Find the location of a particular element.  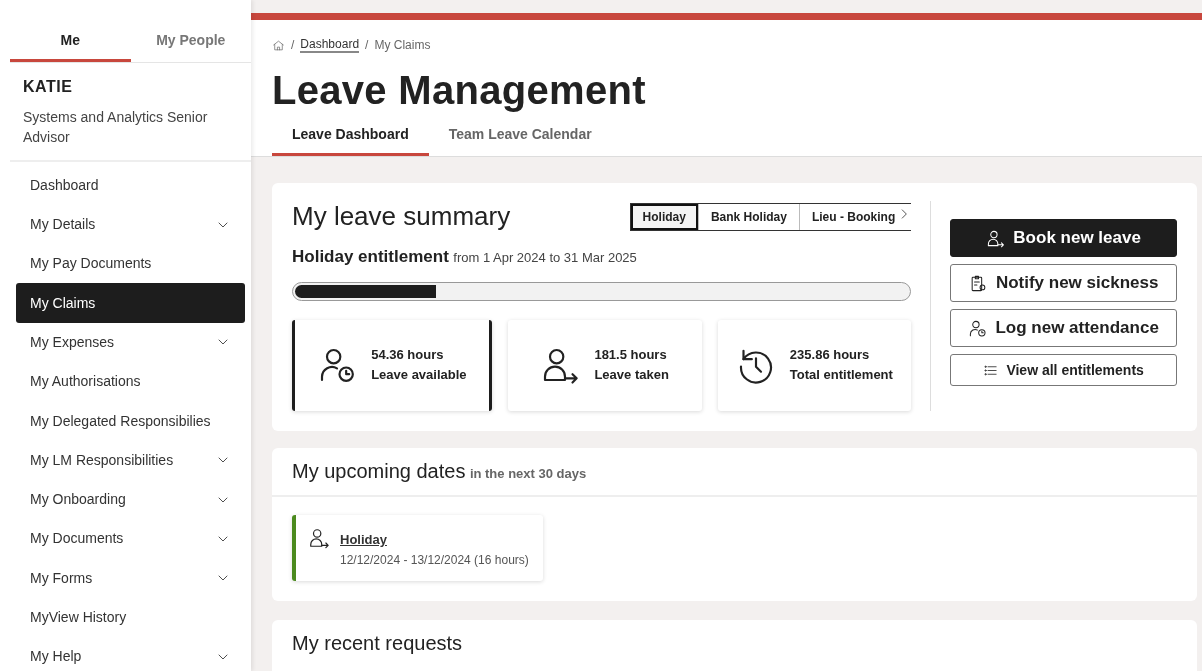

date-range: 12/12/2024 - 13/12/2024 (16 hours) is located at coordinates (434, 560).